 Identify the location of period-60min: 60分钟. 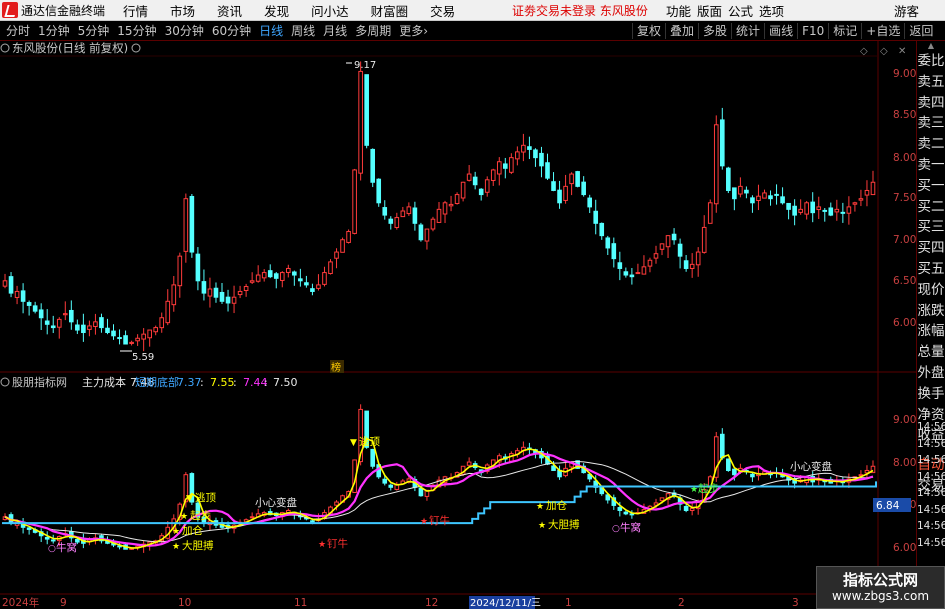
(231, 30).